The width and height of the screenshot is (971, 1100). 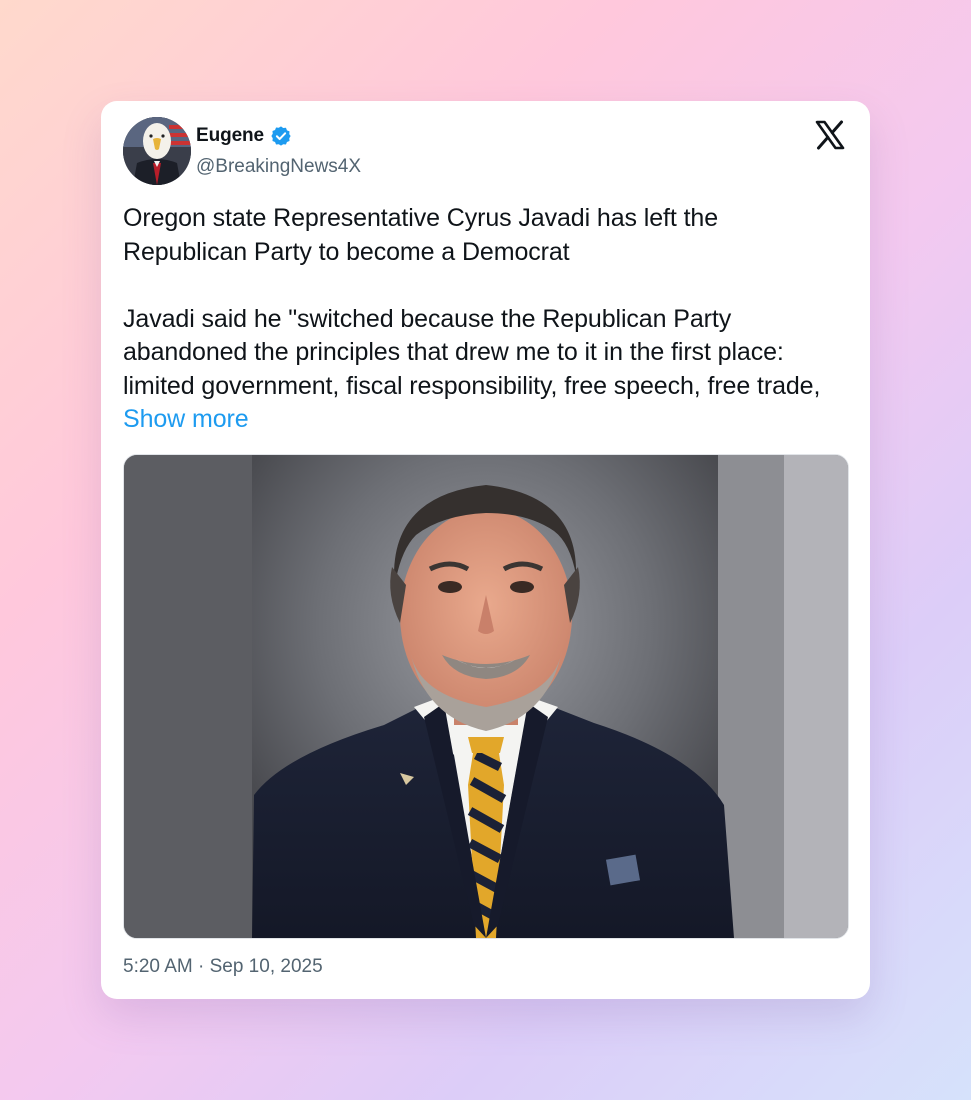 I want to click on eagle-avatar-icon, so click(x=157, y=151).